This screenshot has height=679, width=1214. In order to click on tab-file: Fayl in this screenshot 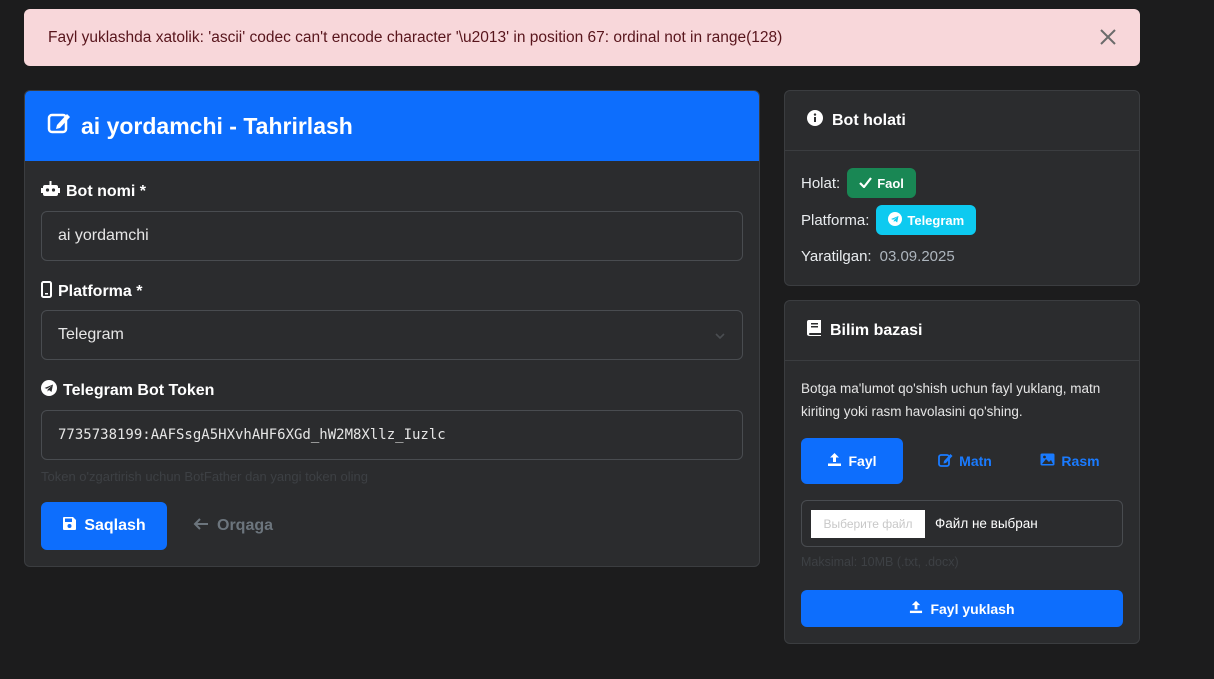, I will do `click(852, 461)`.